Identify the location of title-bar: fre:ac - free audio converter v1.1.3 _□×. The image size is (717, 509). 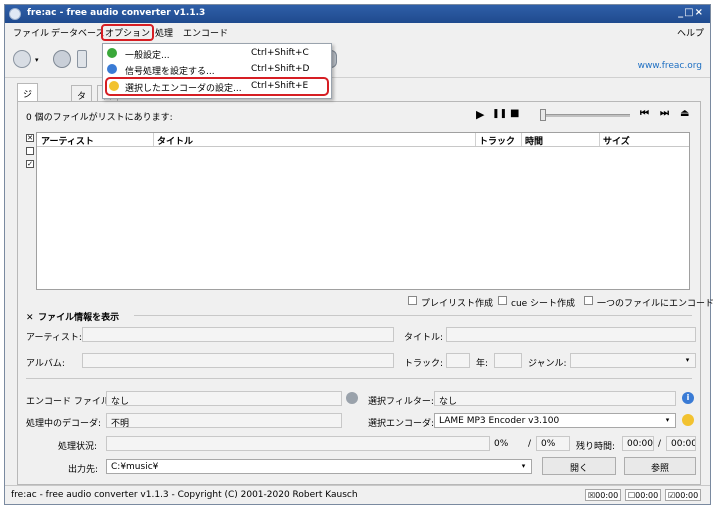
(357, 14).